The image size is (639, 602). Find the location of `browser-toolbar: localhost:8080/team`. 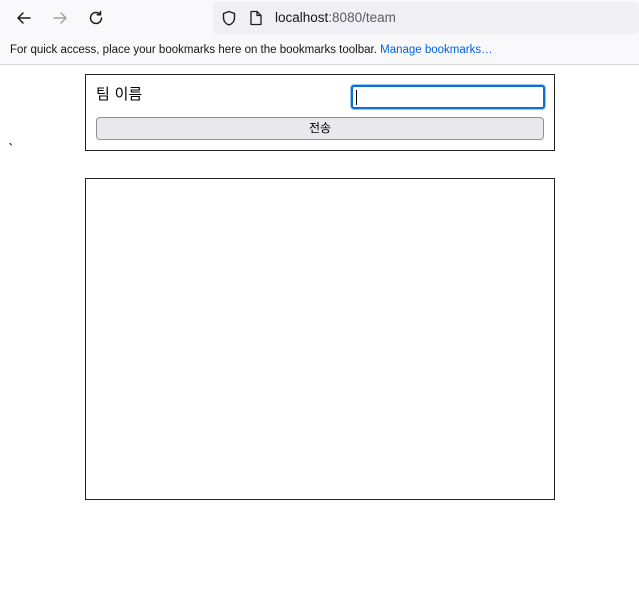

browser-toolbar: localhost:8080/team is located at coordinates (319, 18).